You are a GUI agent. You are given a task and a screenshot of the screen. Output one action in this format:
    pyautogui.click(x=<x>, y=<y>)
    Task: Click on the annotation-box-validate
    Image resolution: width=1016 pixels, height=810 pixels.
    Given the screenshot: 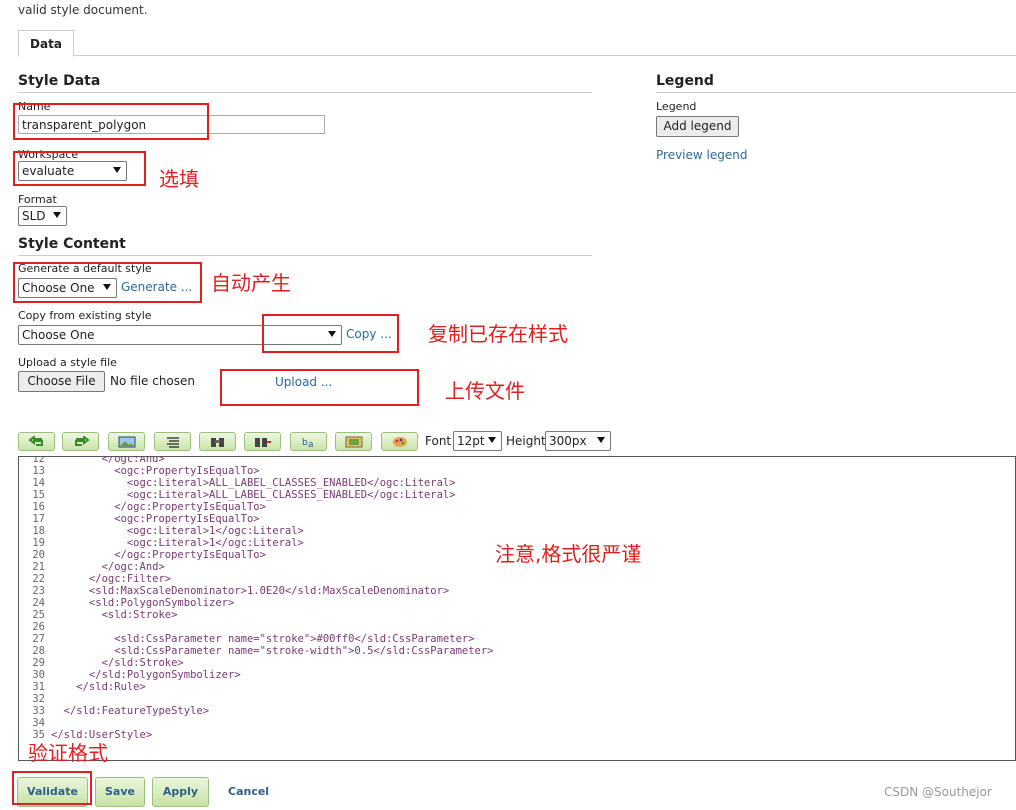 What is the action you would take?
    pyautogui.click(x=52, y=788)
    